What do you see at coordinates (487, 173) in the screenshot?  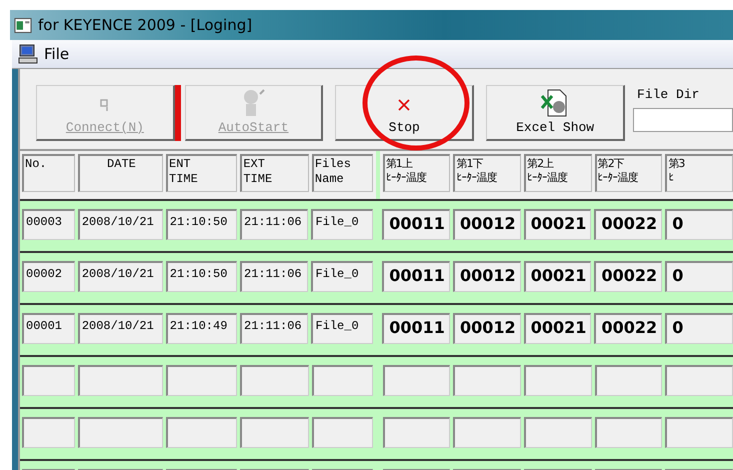 I see `column-header: 第1下 ﾋｰﾀｰ温度` at bounding box center [487, 173].